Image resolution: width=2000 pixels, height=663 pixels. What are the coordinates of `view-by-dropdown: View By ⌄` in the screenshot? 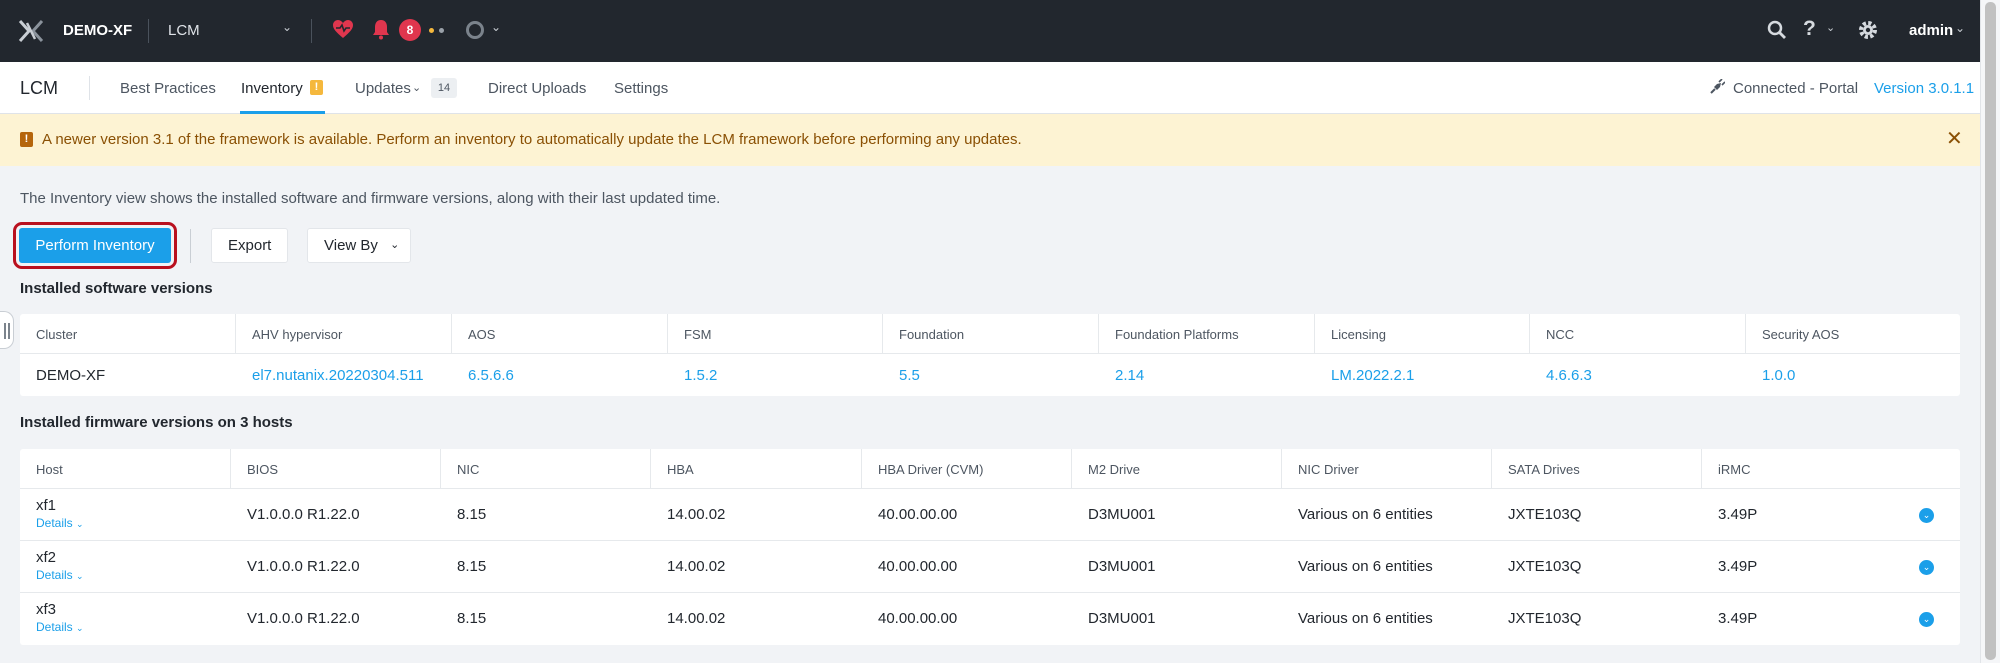 It's located at (359, 245).